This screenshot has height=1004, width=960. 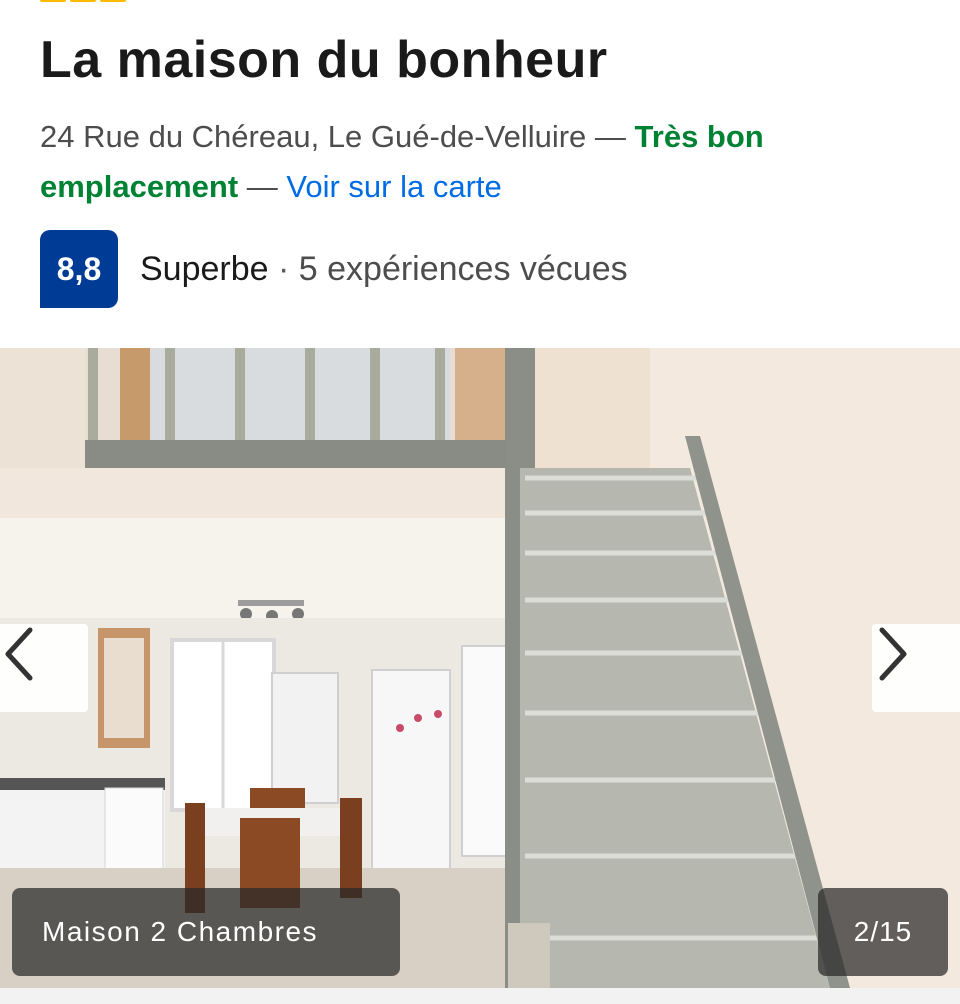 I want to click on section-divider, so click(x=480, y=996).